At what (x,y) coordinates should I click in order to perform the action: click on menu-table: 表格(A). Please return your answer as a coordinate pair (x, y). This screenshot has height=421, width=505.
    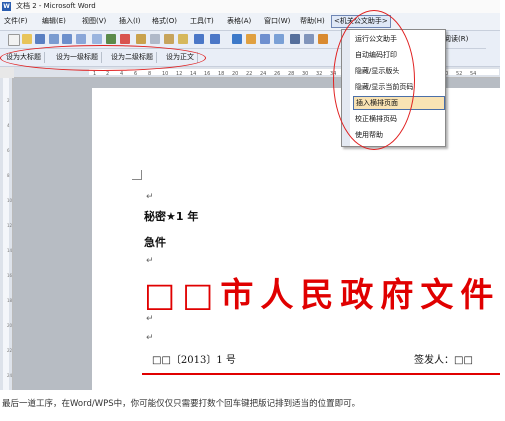
    Looking at the image, I should click on (239, 21).